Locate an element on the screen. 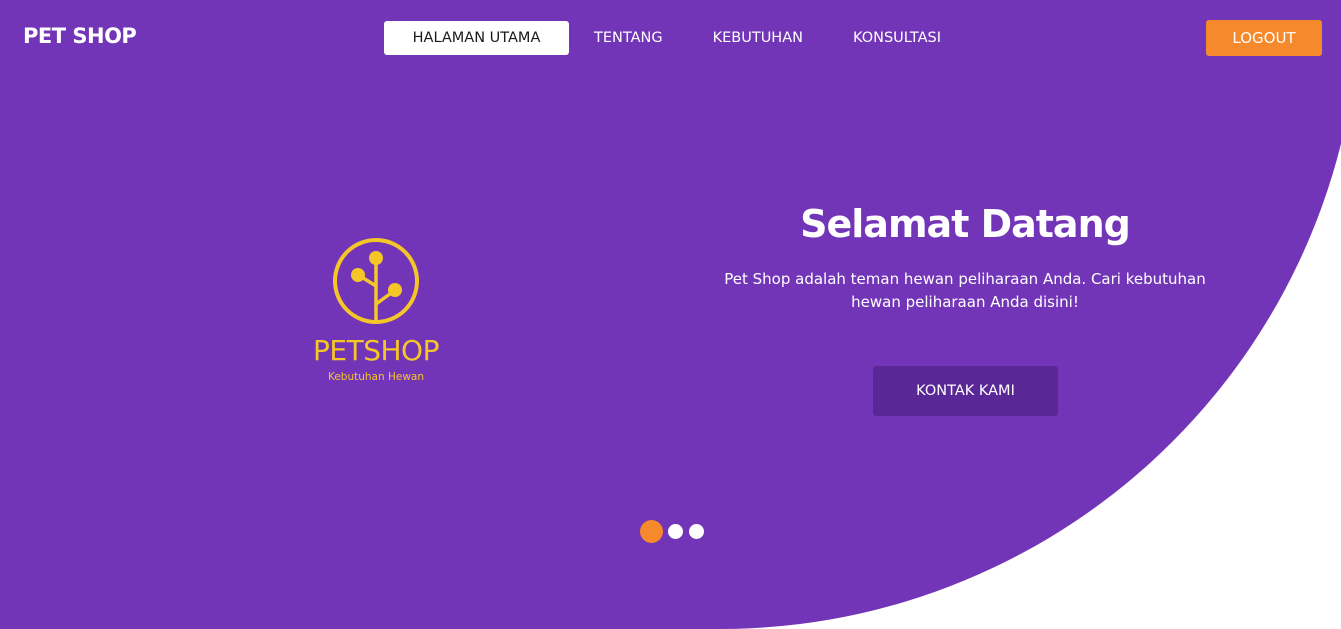  nav-item-tentang: TENTANG is located at coordinates (628, 38).